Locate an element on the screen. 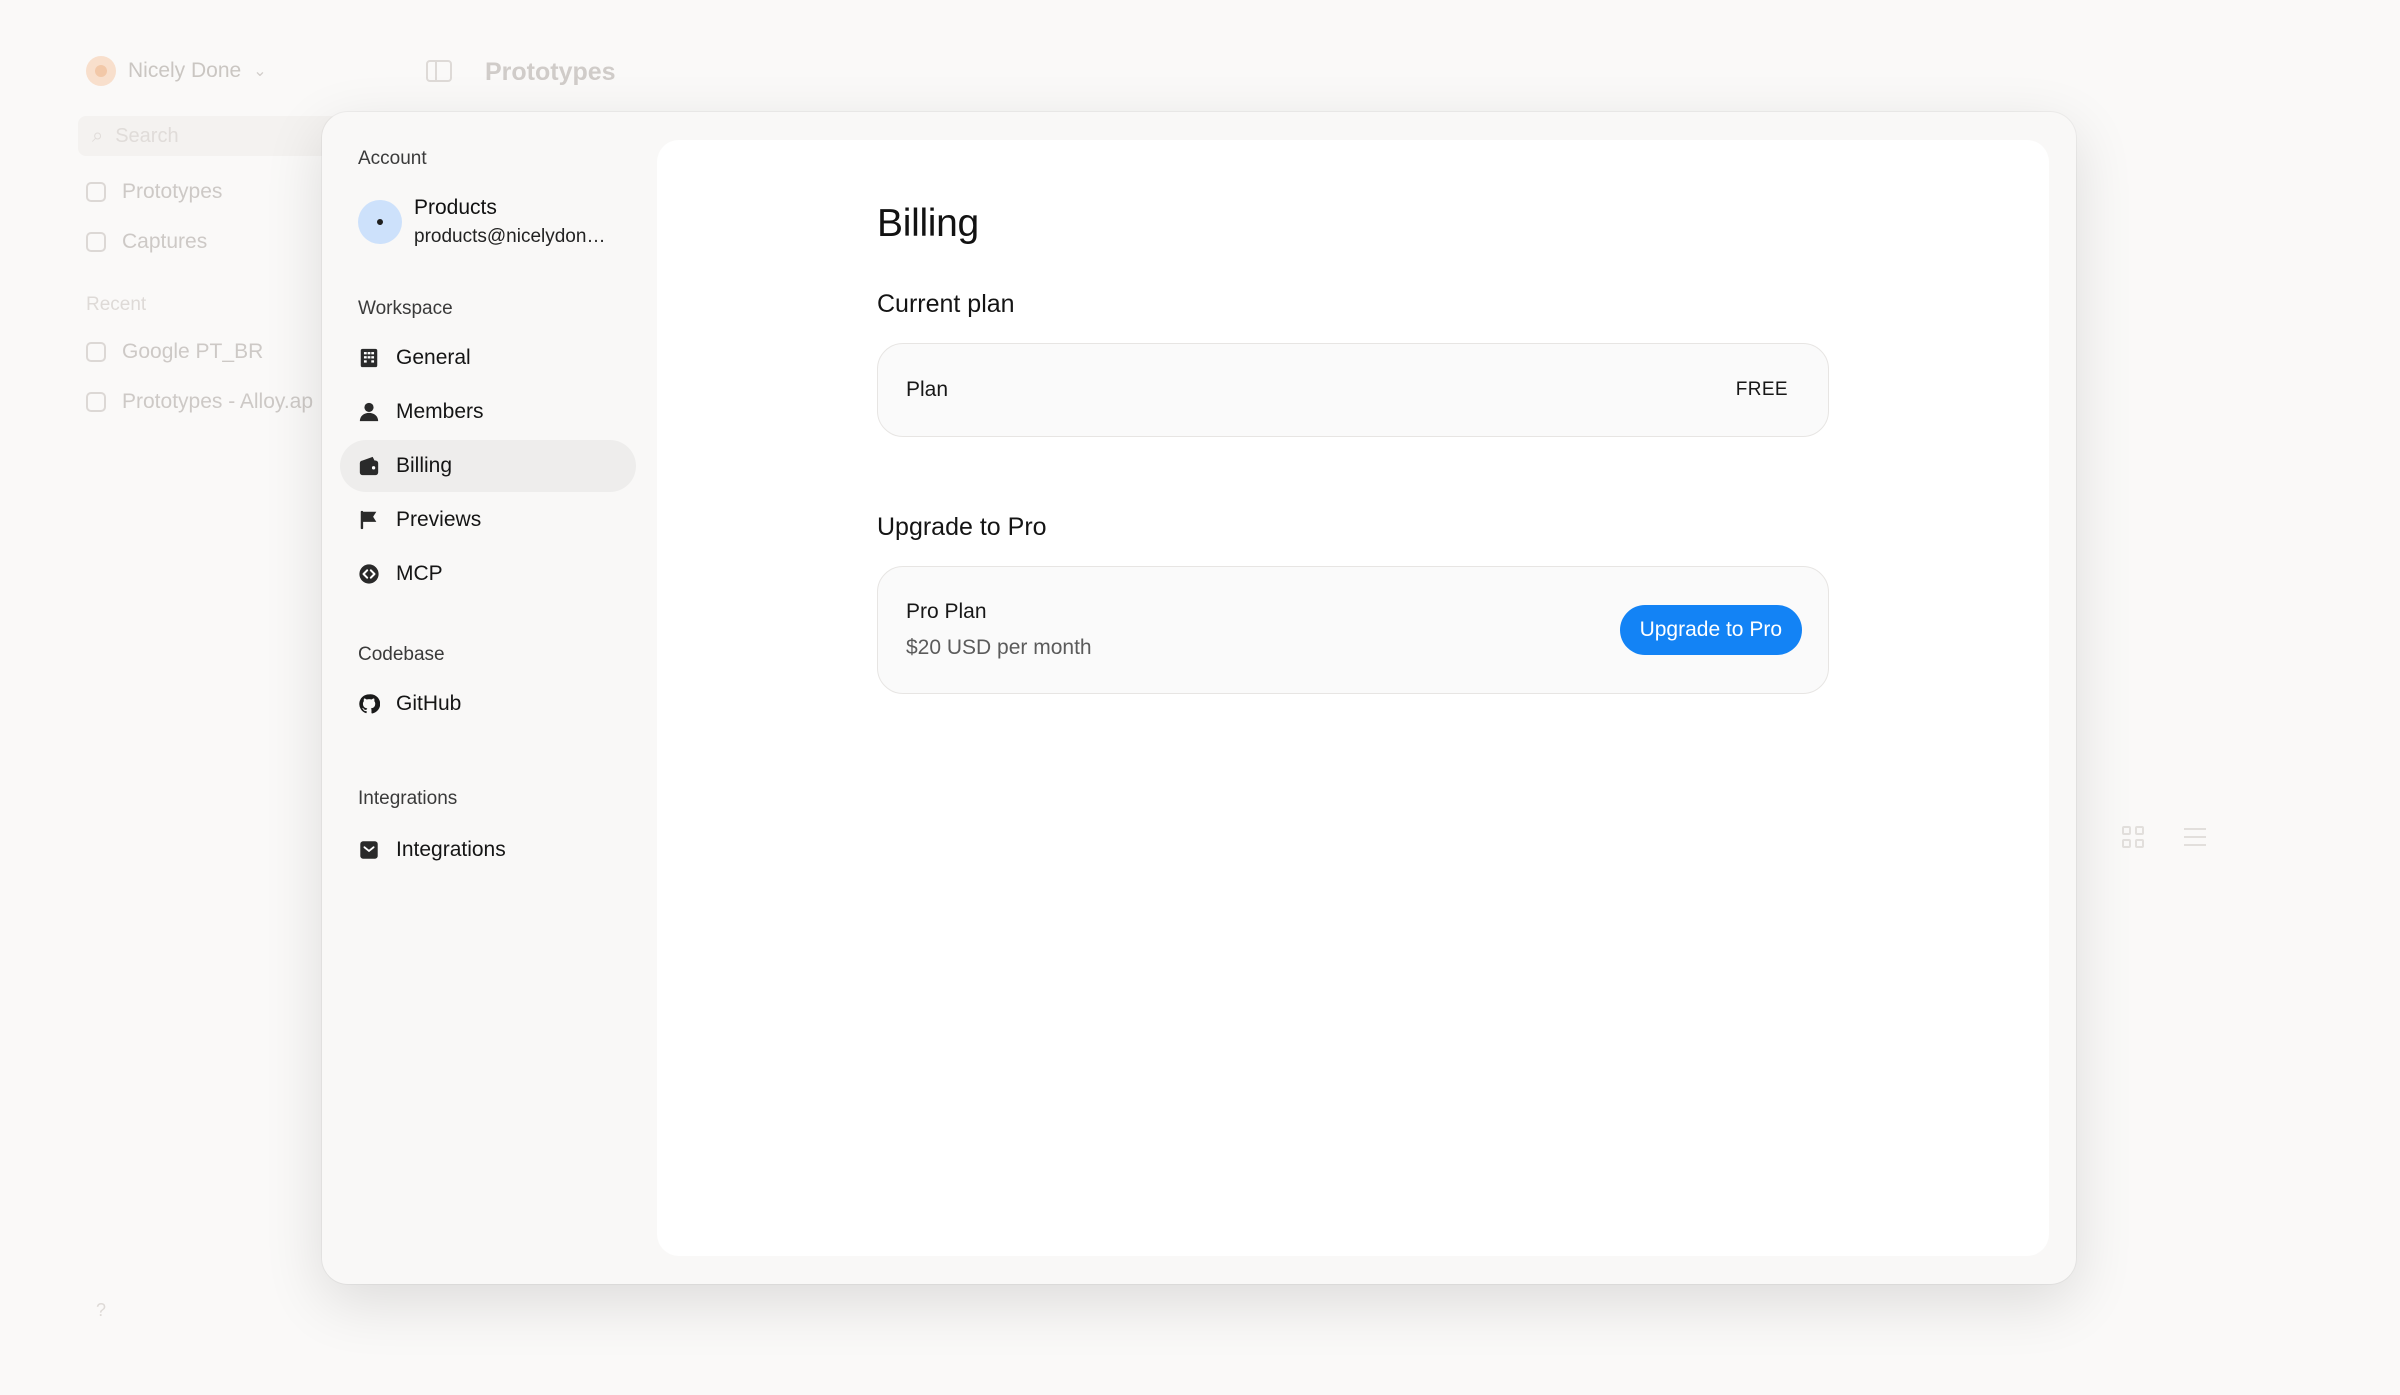  account-item: Products products@nicelydone.club is located at coordinates (507, 222).